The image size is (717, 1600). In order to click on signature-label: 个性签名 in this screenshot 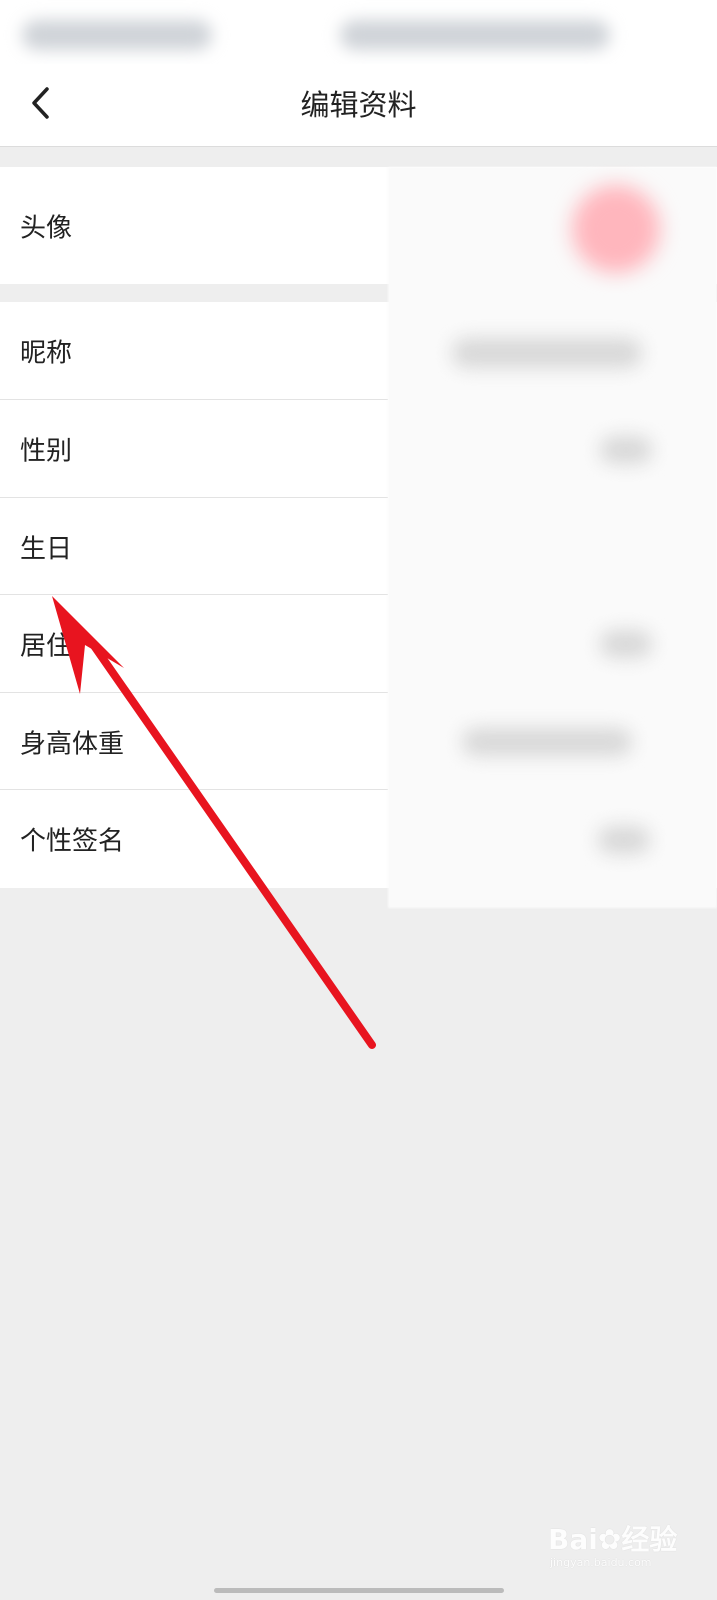, I will do `click(72, 841)`.